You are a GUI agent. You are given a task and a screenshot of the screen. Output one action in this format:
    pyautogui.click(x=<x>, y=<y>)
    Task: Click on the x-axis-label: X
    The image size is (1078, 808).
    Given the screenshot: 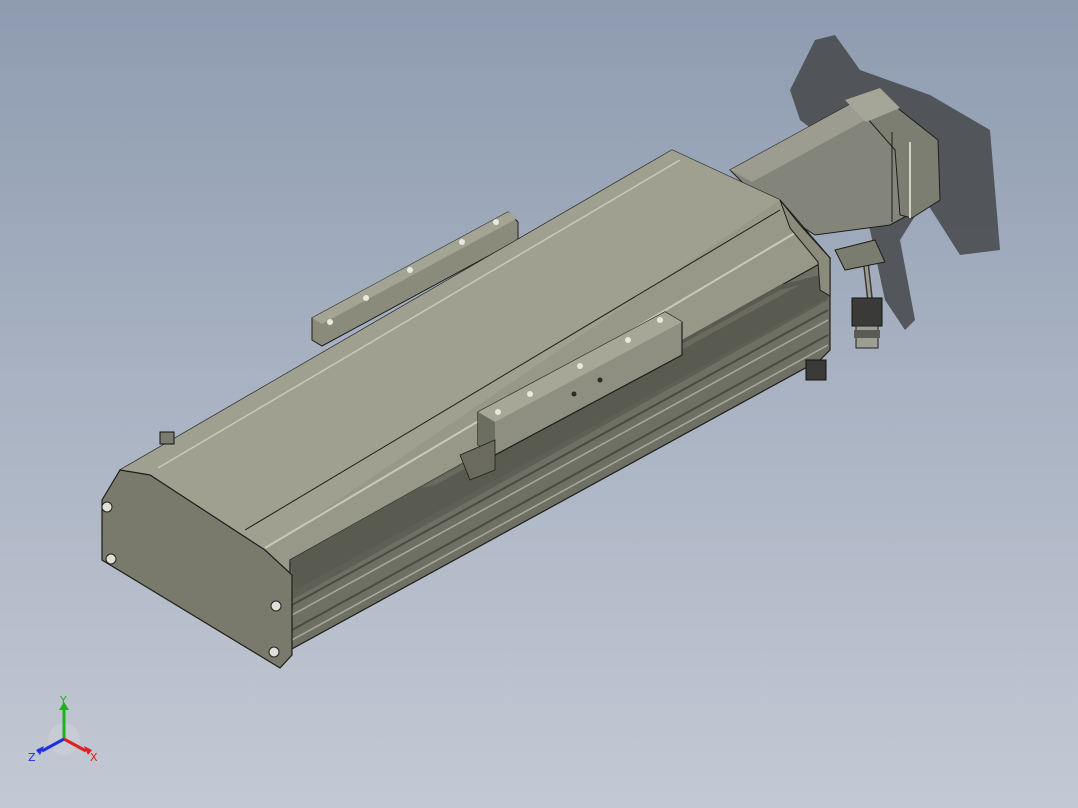 What is the action you would take?
    pyautogui.click(x=94, y=757)
    